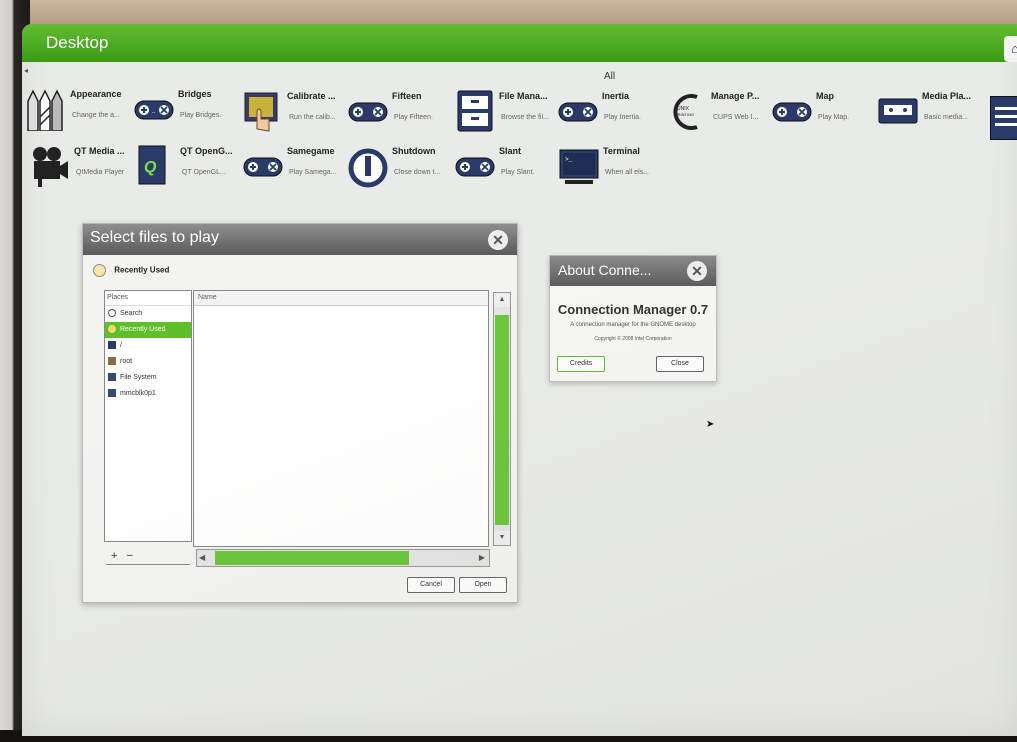 This screenshot has height=742, width=1017. Describe the element at coordinates (112, 313) in the screenshot. I see `search-icon` at that location.